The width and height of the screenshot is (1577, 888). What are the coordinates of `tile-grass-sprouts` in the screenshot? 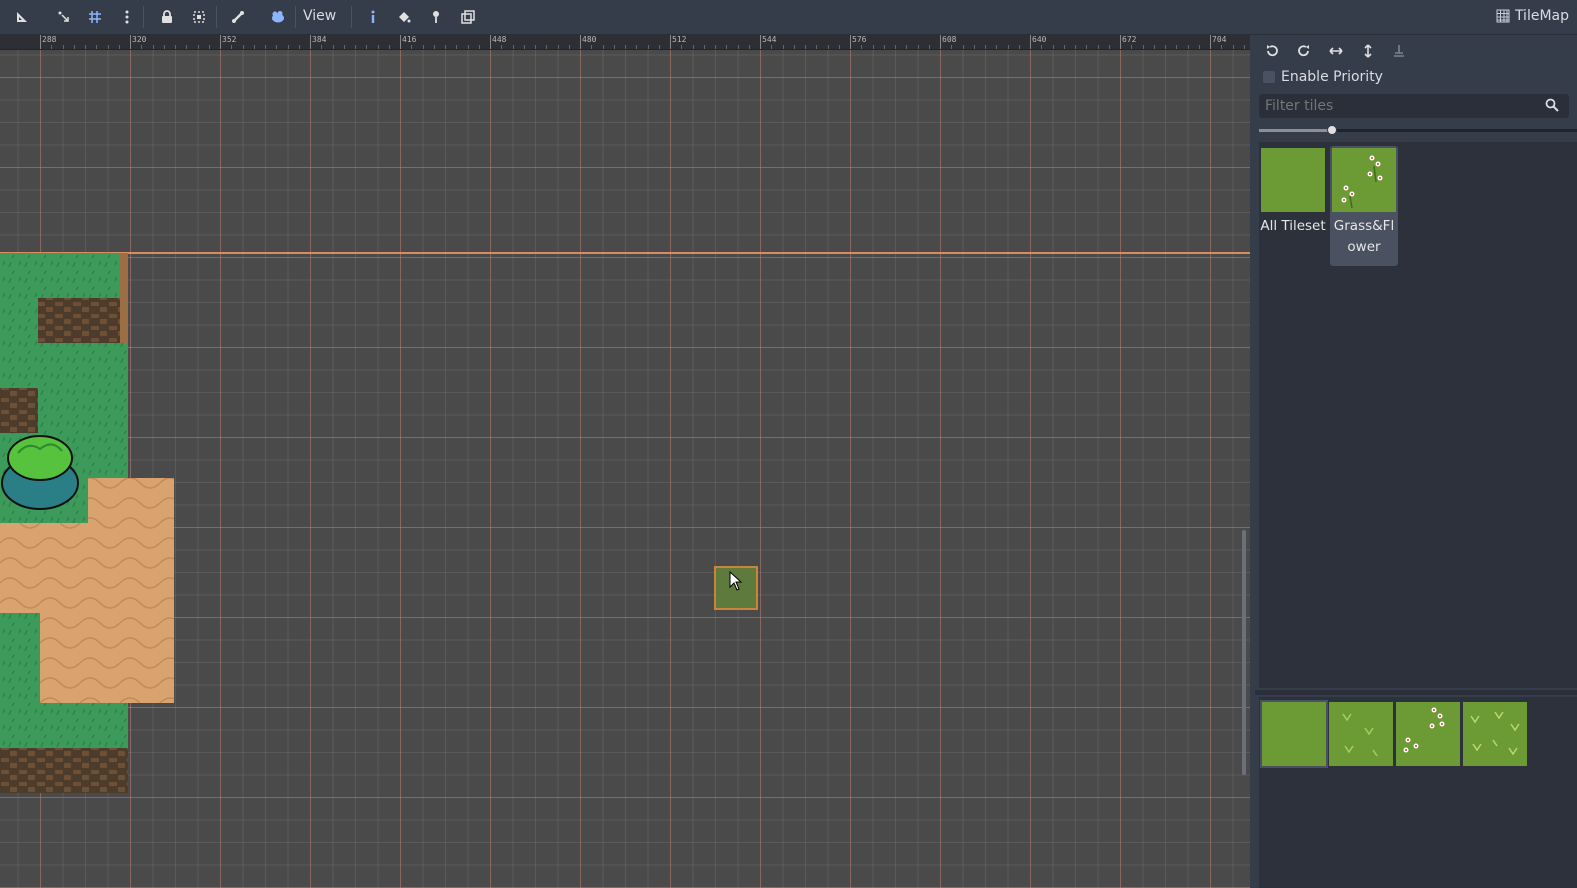 It's located at (1361, 734).